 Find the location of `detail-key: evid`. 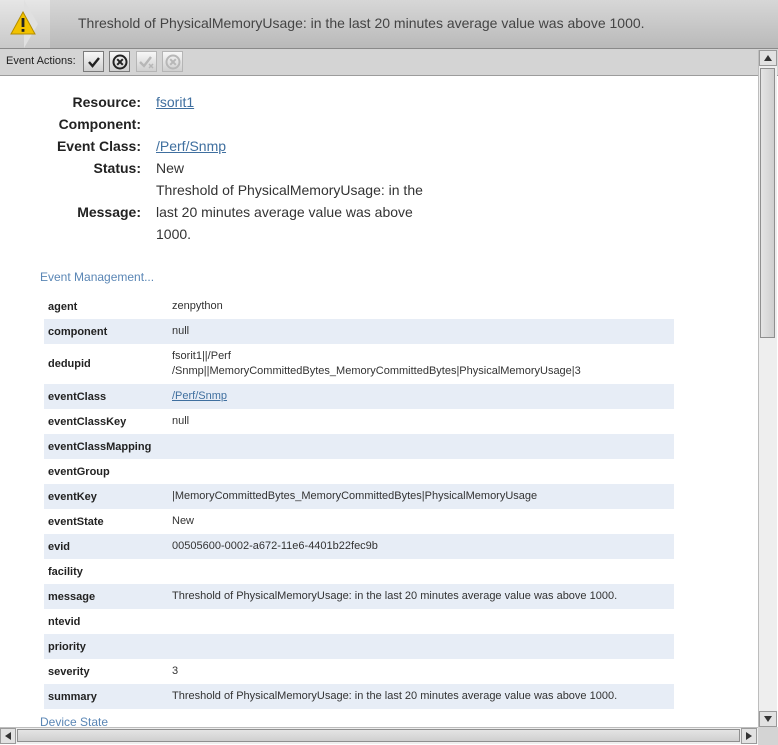

detail-key: evid is located at coordinates (106, 546).